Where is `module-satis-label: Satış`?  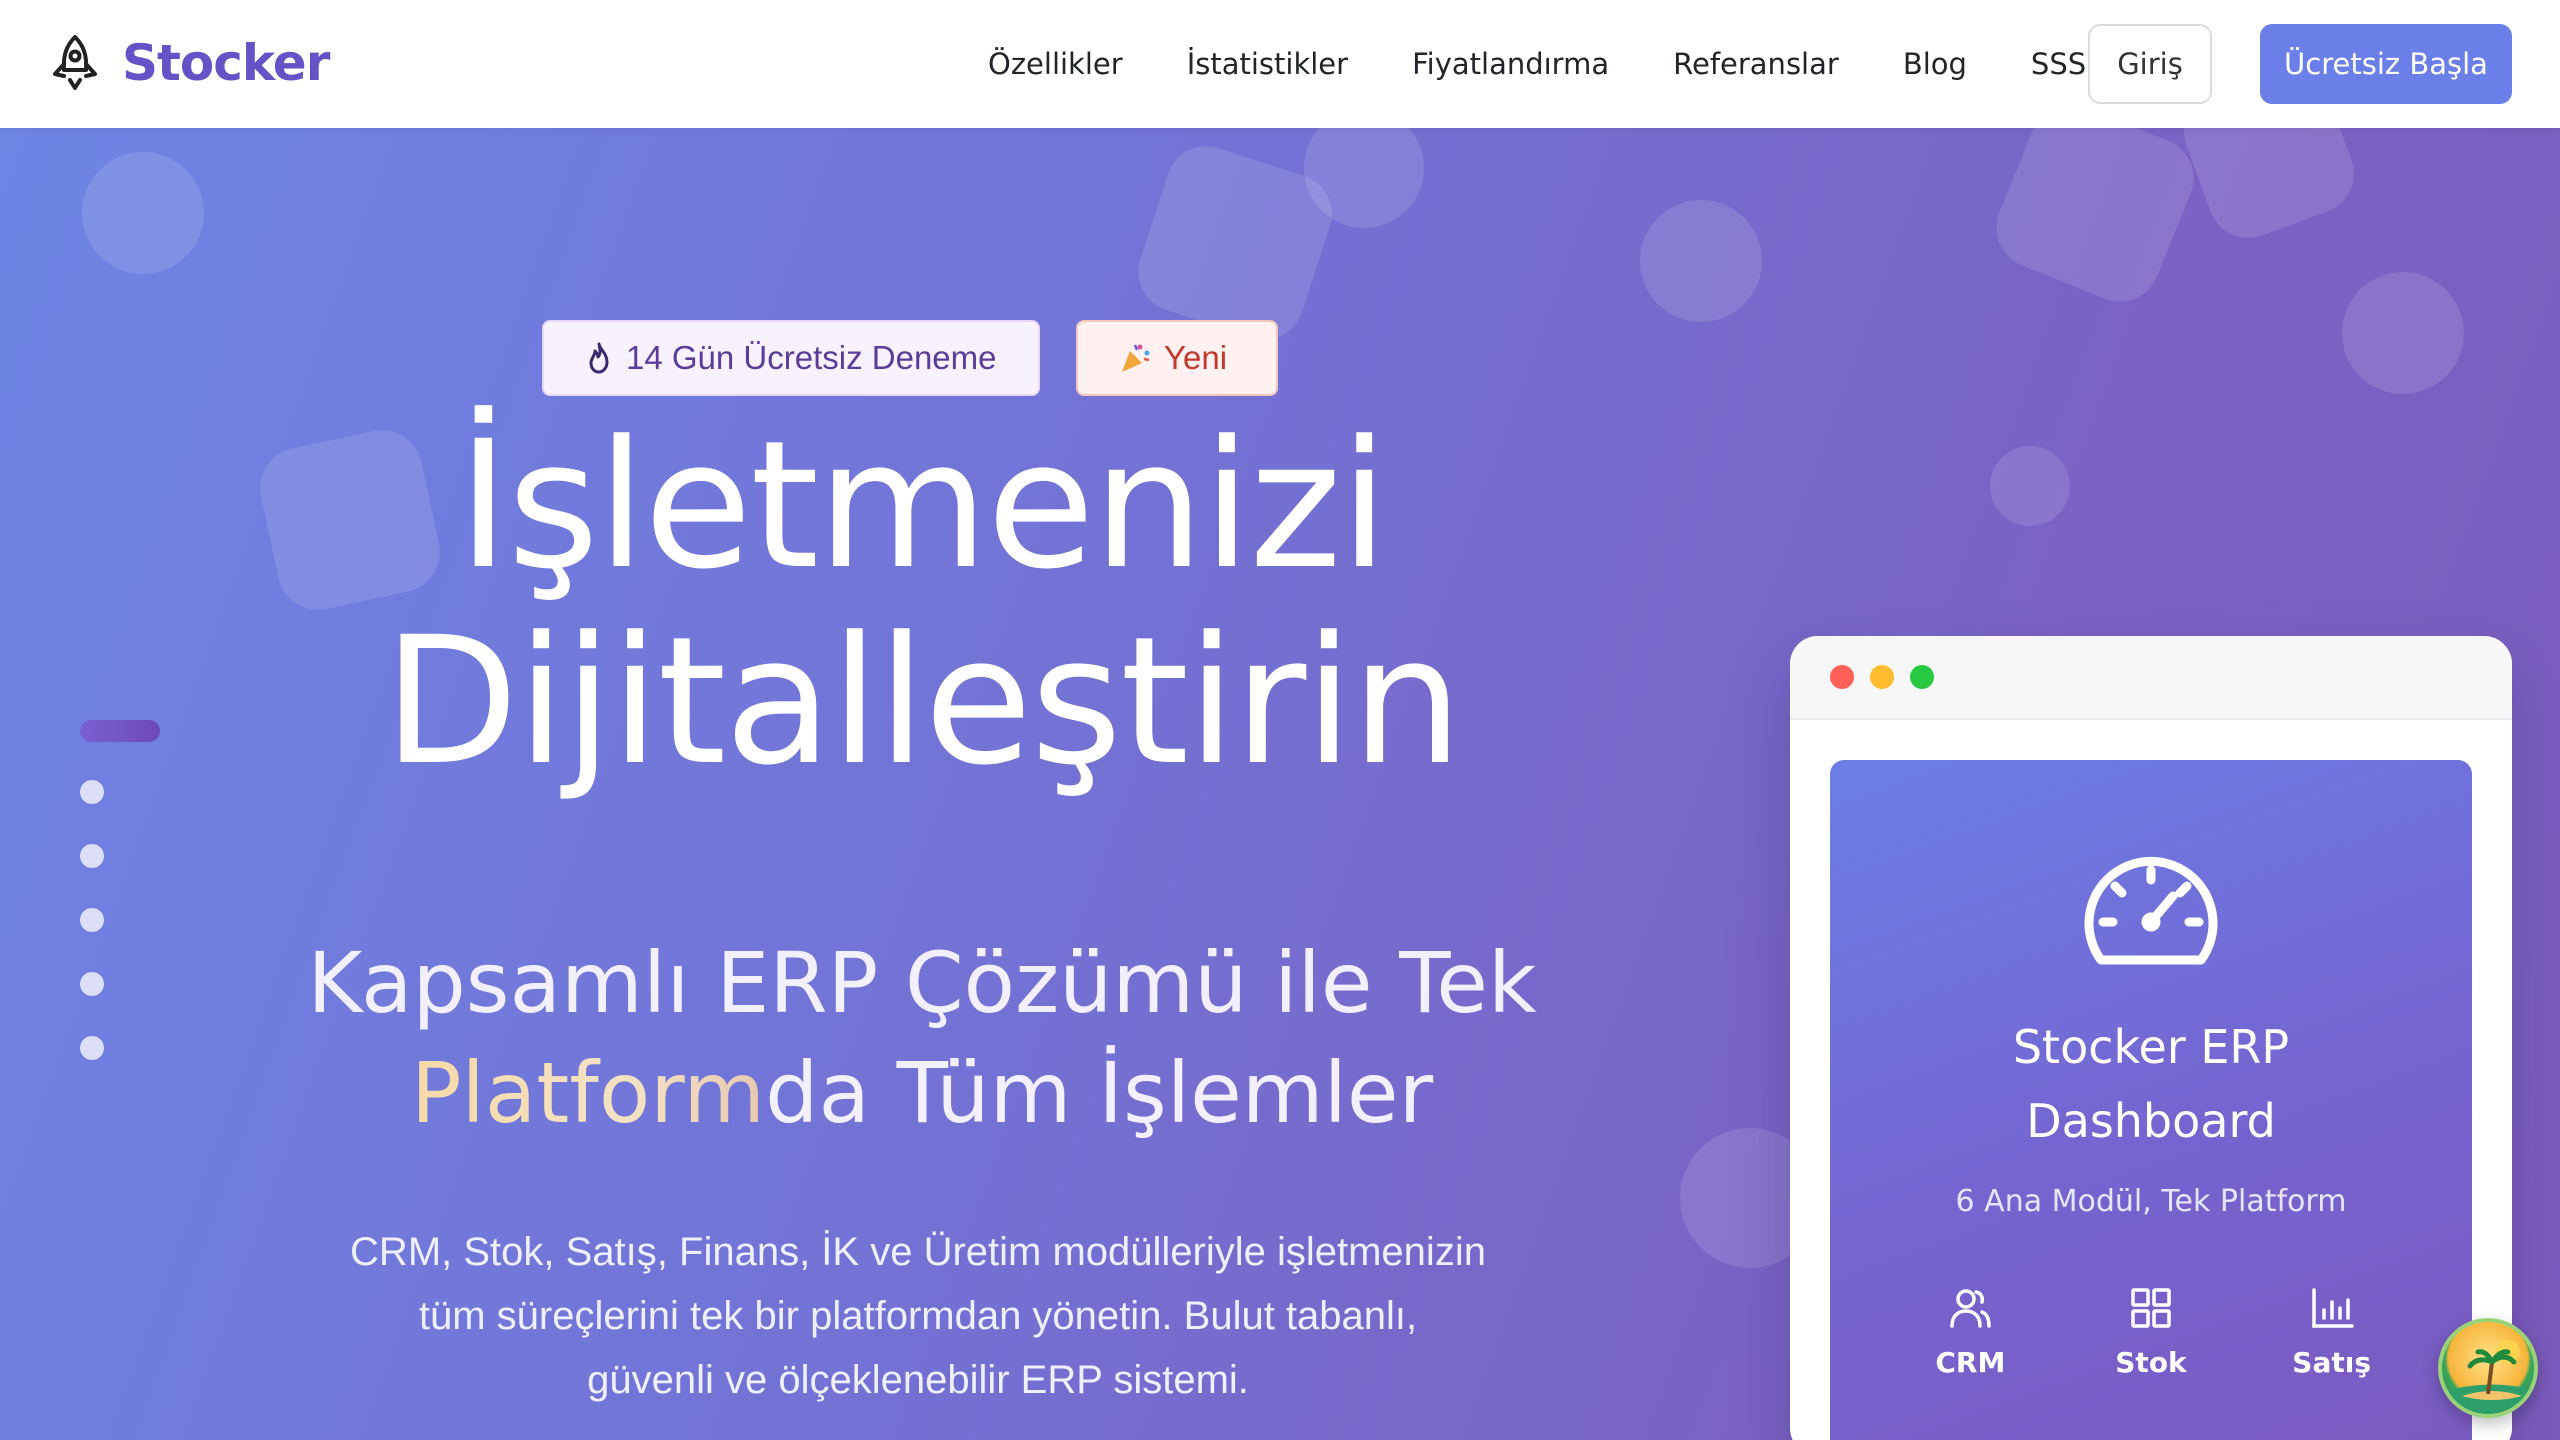 module-satis-label: Satış is located at coordinates (2331, 1362).